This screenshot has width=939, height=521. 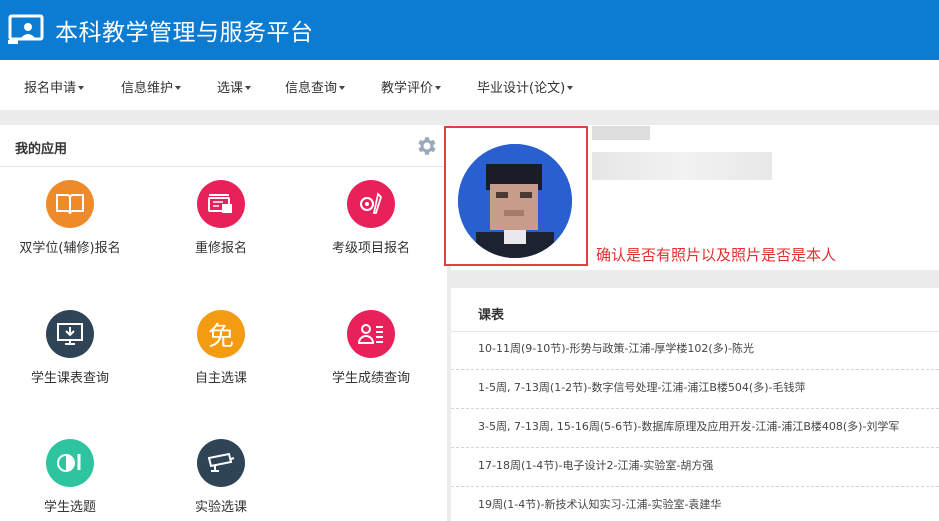 I want to click on nav-item-registration: 报名申请, so click(x=54, y=86).